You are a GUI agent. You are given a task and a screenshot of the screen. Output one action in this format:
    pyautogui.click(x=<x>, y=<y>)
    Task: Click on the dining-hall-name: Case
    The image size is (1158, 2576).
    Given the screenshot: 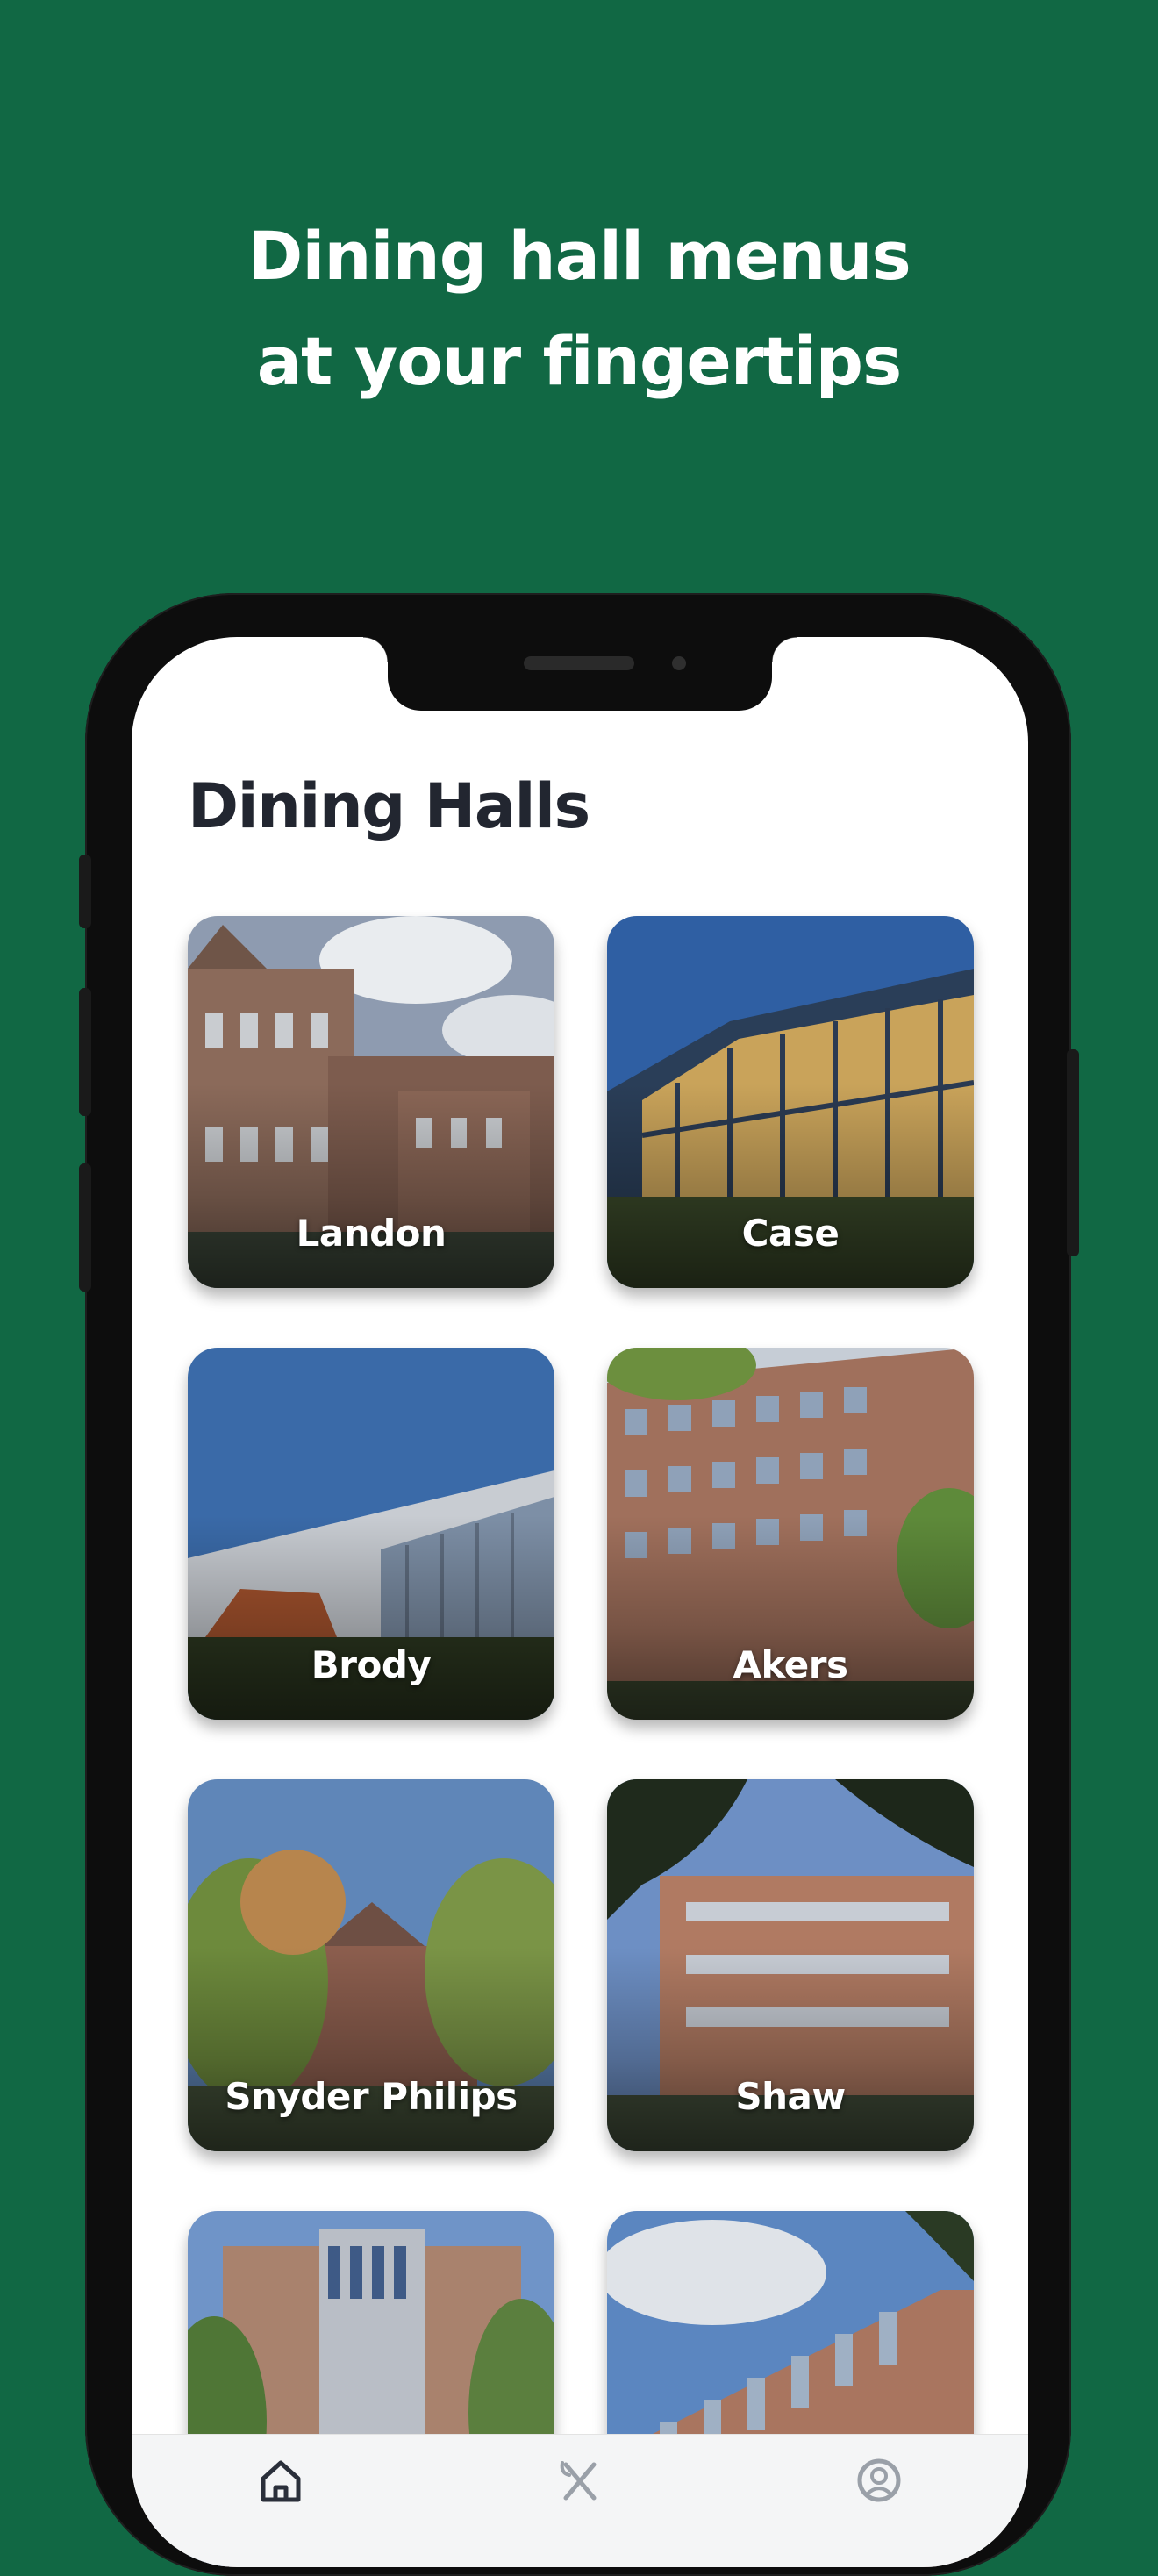 What is the action you would take?
    pyautogui.click(x=791, y=1233)
    